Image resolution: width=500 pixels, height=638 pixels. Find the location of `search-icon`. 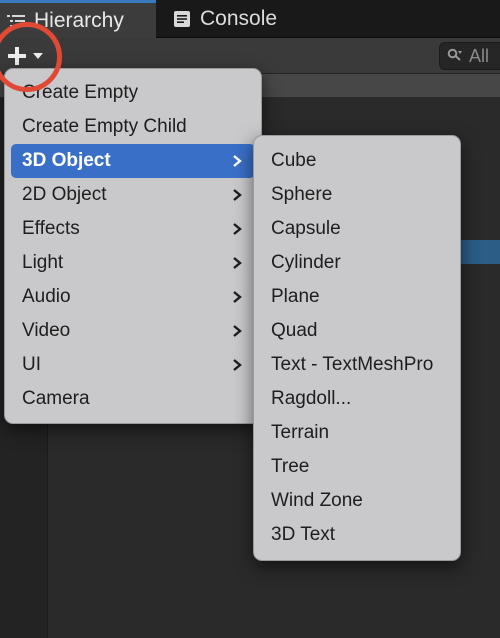

search-icon is located at coordinates (455, 56).